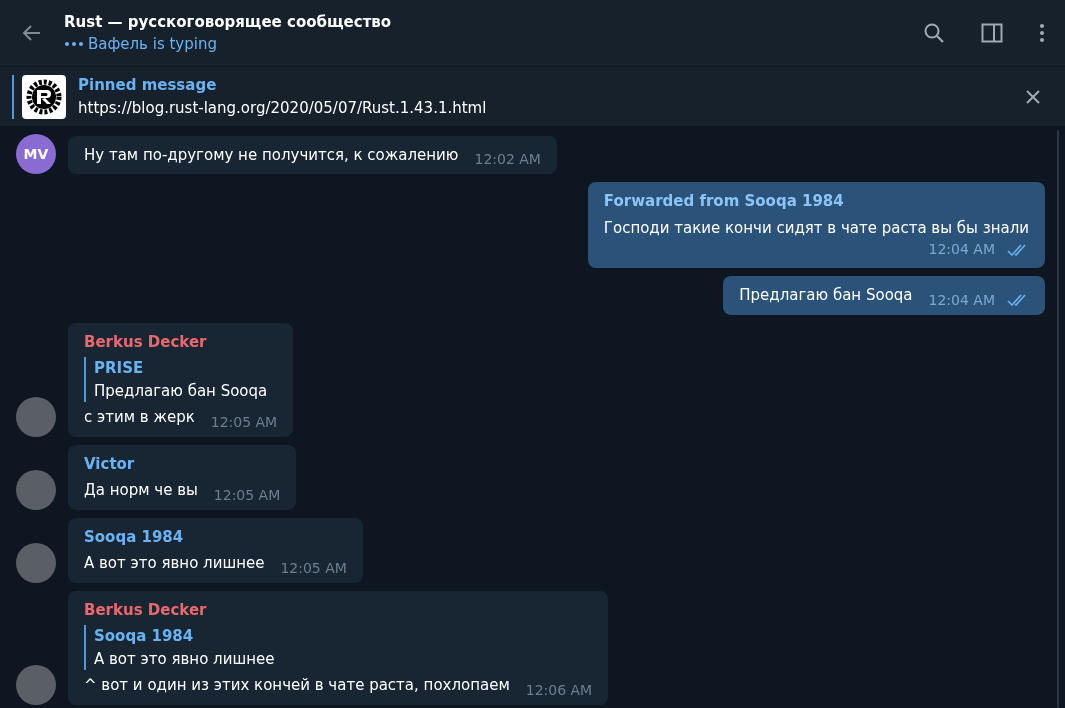 The width and height of the screenshot is (1065, 708). I want to click on typing-dots-icon, so click(74, 44).